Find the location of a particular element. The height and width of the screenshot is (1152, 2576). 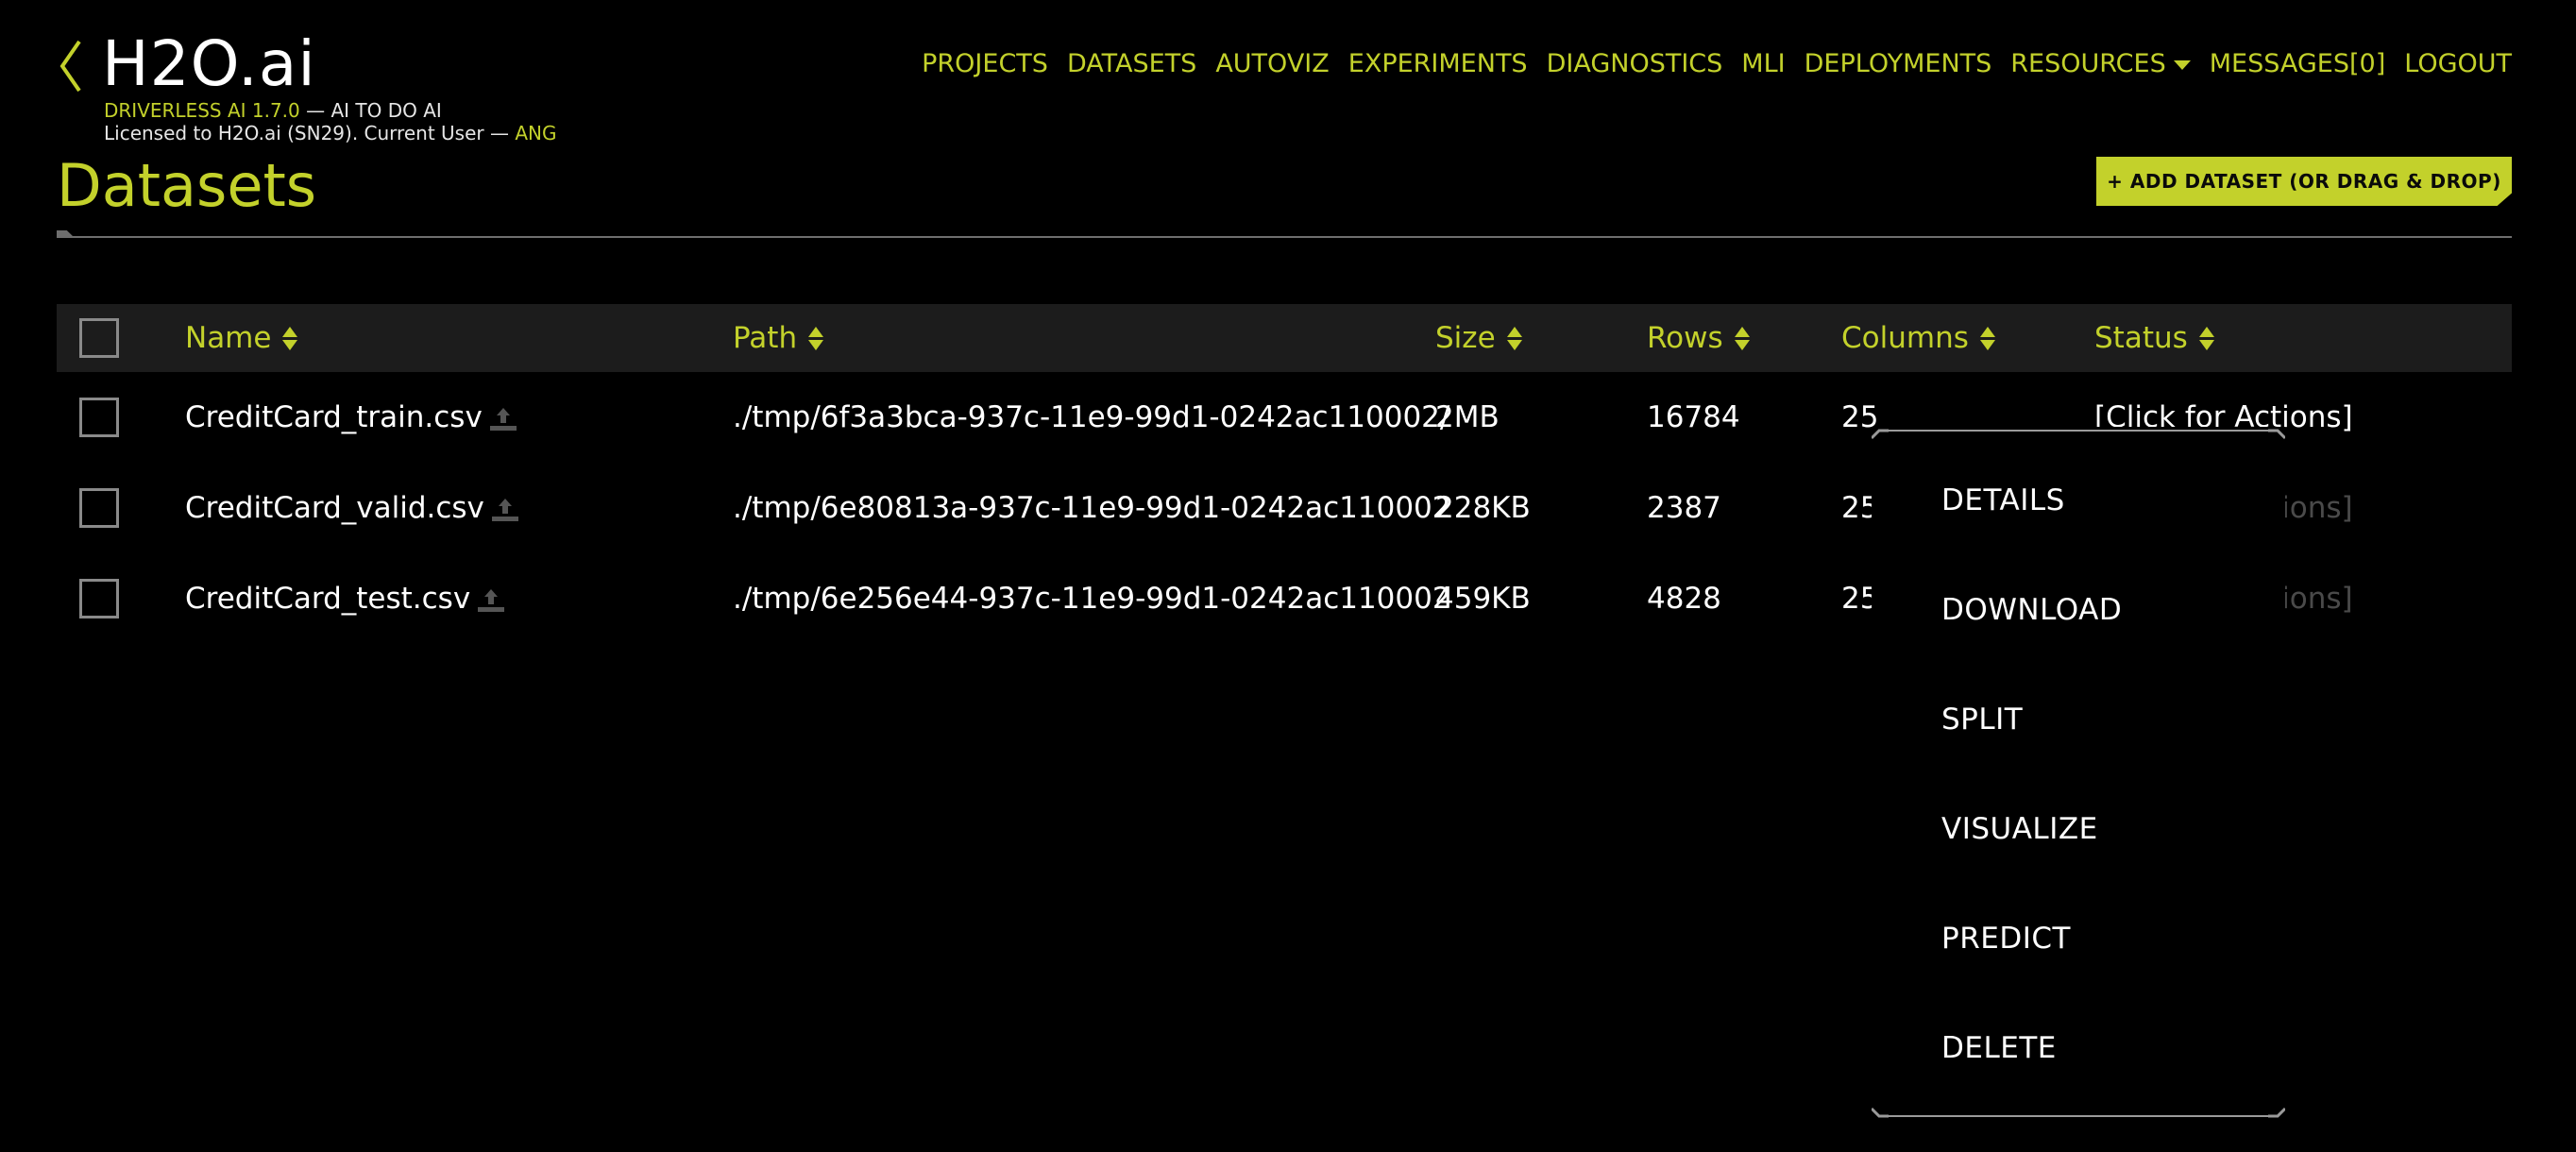

nav-diagnostics: DIAGNOSTICS is located at coordinates (1635, 64).